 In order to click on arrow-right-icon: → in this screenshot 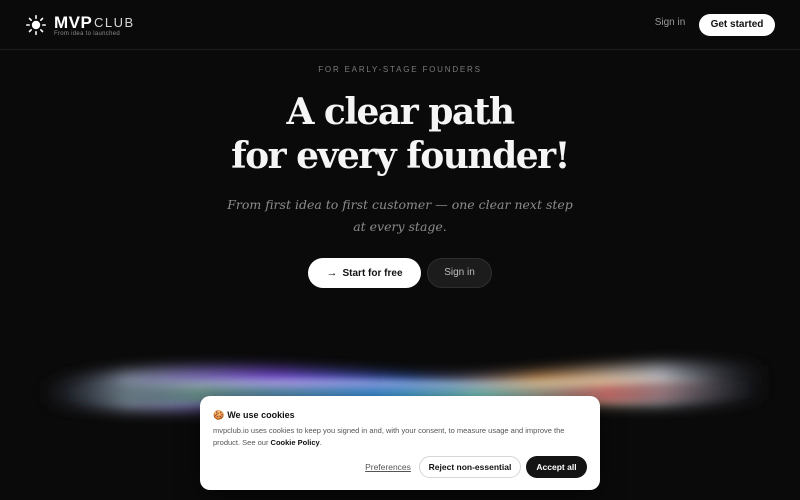, I will do `click(332, 273)`.